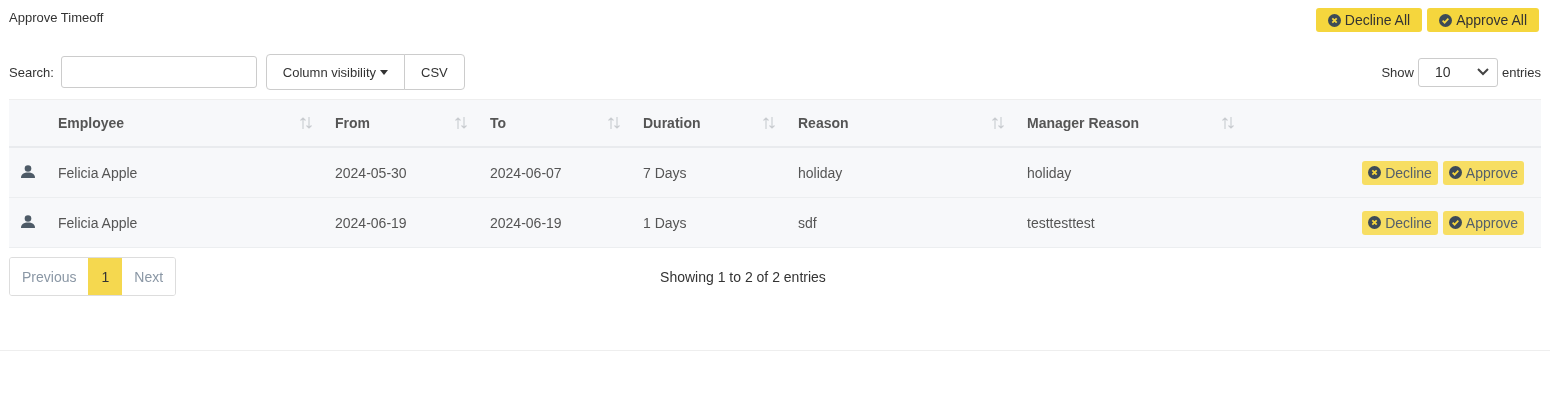 The width and height of the screenshot is (1555, 400). Describe the element at coordinates (672, 123) in the screenshot. I see `column-header: Duration` at that location.